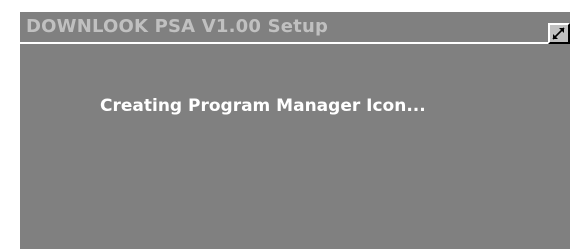  What do you see at coordinates (177, 26) in the screenshot?
I see `window-title: DOWNLOOK PSA V1.00 Setup` at bounding box center [177, 26].